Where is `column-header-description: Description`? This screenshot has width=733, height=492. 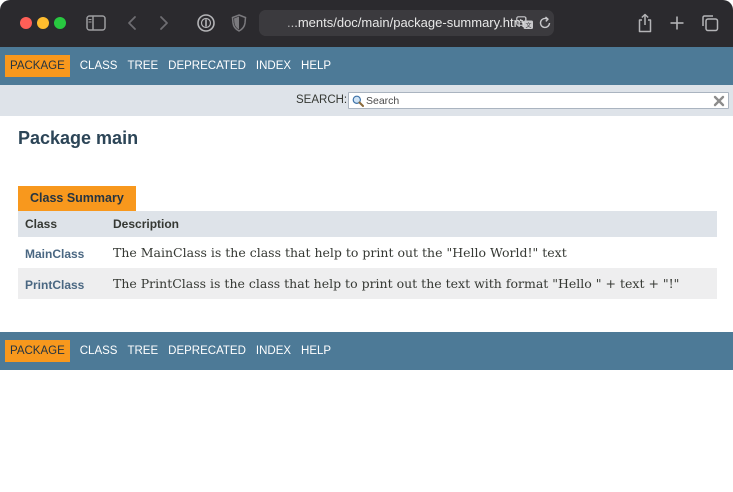 column-header-description: Description is located at coordinates (411, 224).